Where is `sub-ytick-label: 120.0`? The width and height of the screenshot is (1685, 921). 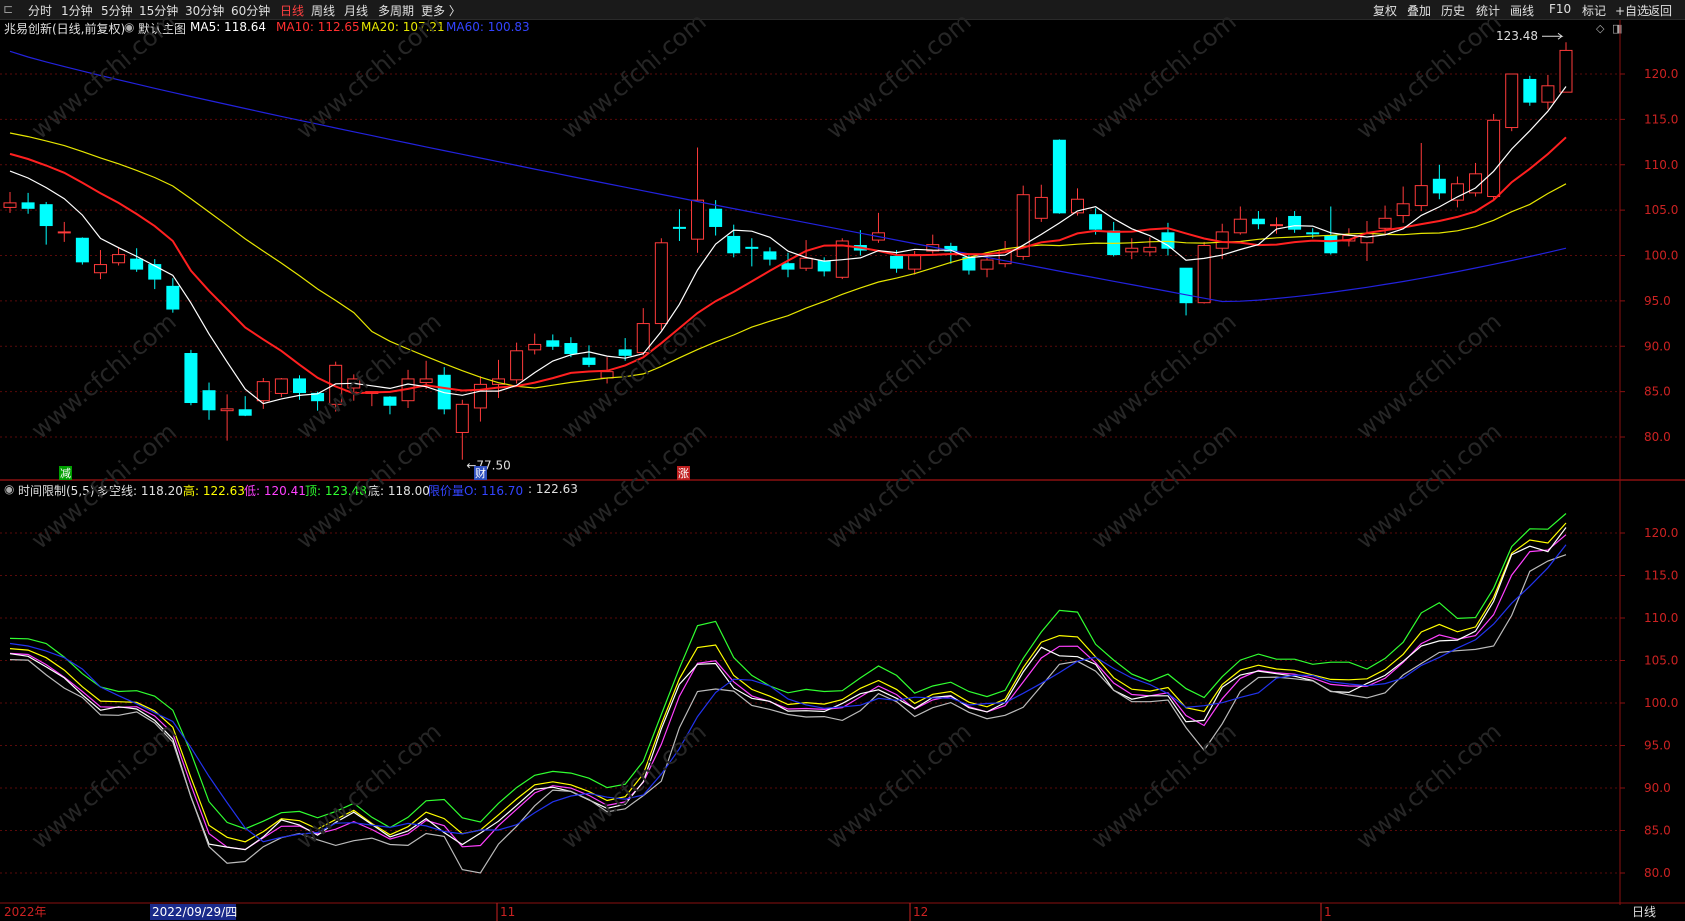 sub-ytick-label: 120.0 is located at coordinates (1661, 533).